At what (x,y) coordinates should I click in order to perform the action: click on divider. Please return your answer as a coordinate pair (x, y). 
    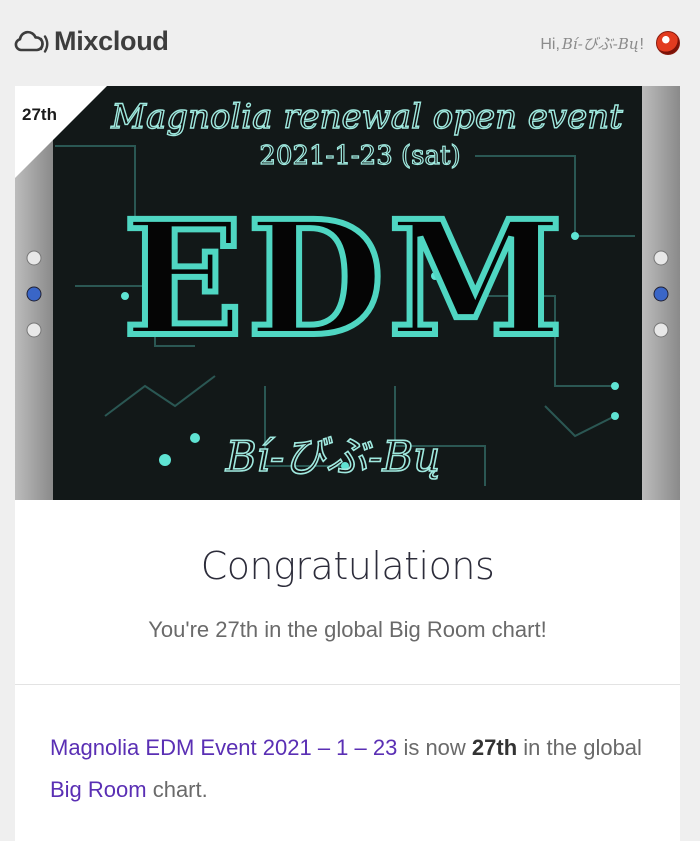
    Looking at the image, I should click on (347, 684).